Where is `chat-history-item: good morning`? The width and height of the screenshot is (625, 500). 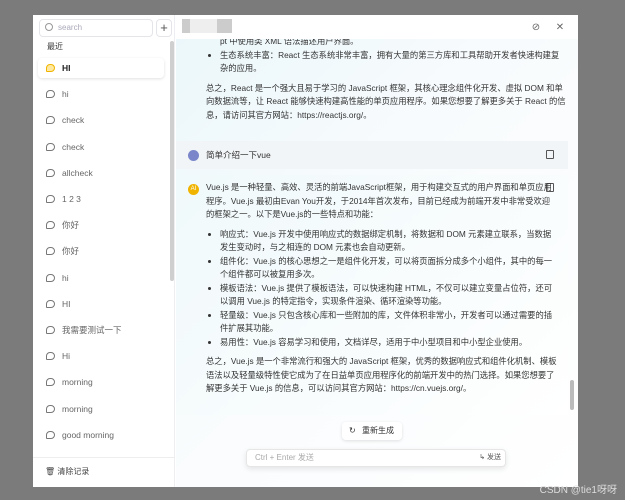
chat-history-item: good morning is located at coordinates (101, 435).